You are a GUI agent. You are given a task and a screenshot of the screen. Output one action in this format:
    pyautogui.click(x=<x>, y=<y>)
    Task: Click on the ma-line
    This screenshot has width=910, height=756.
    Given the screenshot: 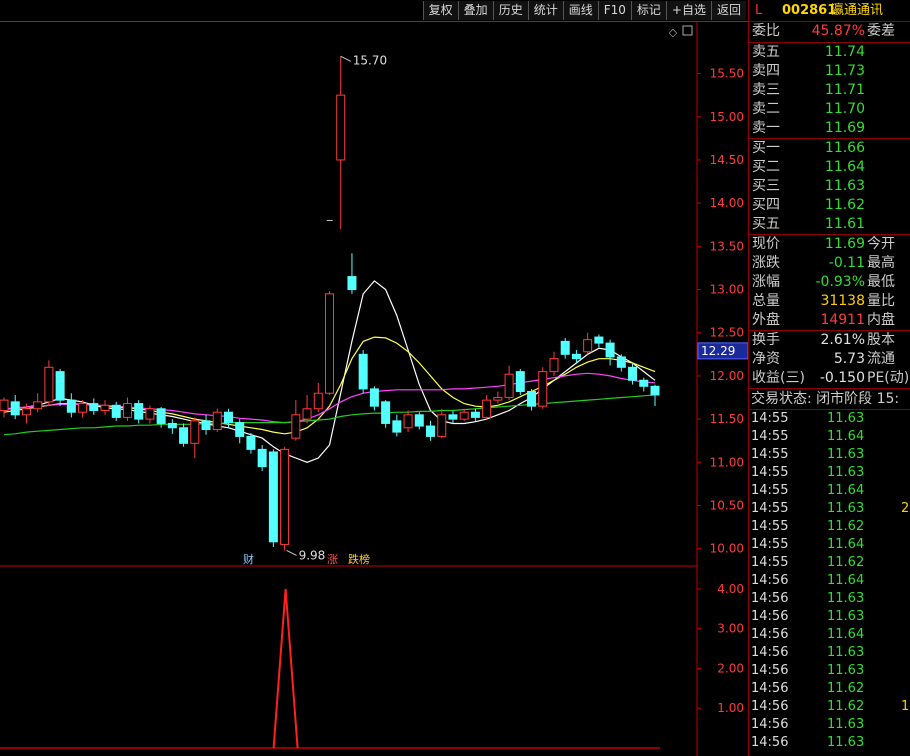 What is the action you would take?
    pyautogui.click(x=329, y=415)
    